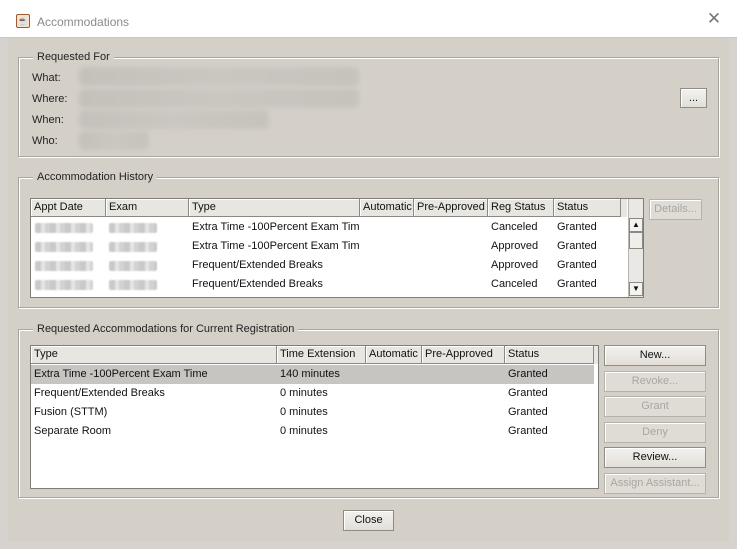  What do you see at coordinates (636, 225) in the screenshot?
I see `scroll-up-icon: ▲` at bounding box center [636, 225].